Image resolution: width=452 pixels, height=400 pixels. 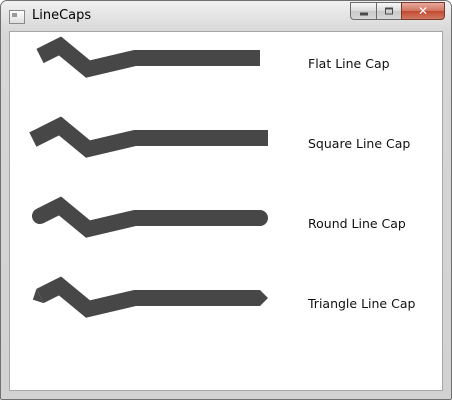 I want to click on caption-buttons: ✕, so click(x=397, y=11).